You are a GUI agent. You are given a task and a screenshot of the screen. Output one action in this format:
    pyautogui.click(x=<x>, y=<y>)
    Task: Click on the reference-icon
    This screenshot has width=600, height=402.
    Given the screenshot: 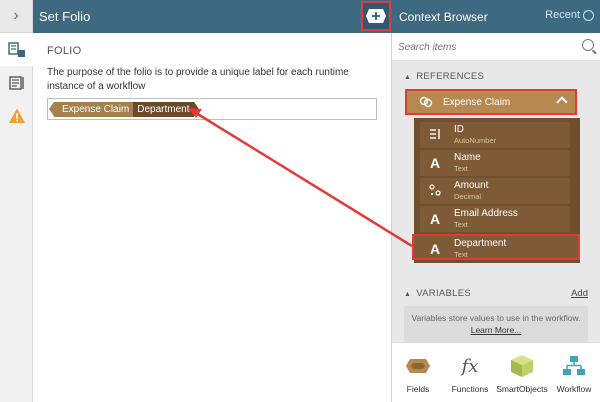 What is the action you would take?
    pyautogui.click(x=426, y=102)
    